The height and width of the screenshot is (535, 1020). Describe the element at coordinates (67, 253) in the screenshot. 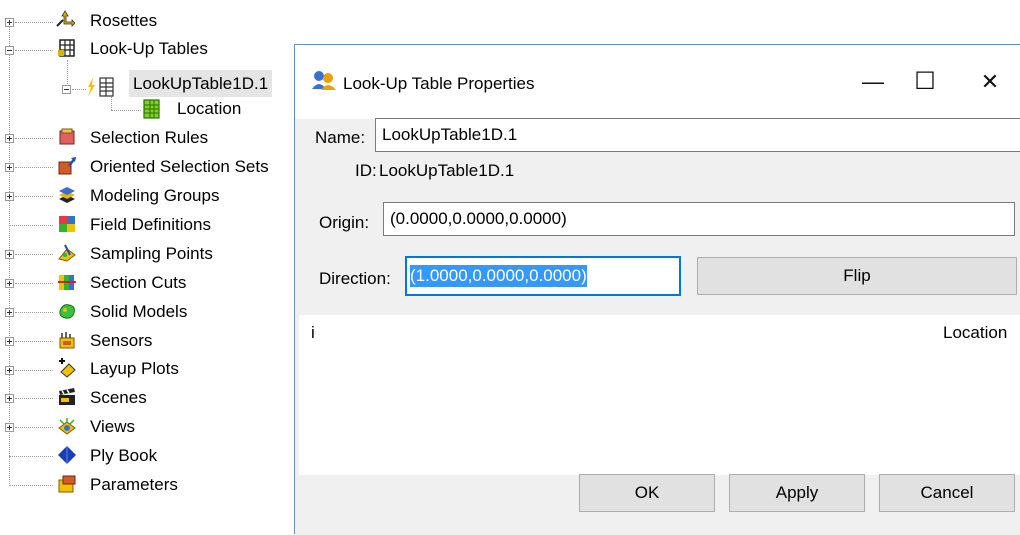

I see `sampling-points-icon` at that location.